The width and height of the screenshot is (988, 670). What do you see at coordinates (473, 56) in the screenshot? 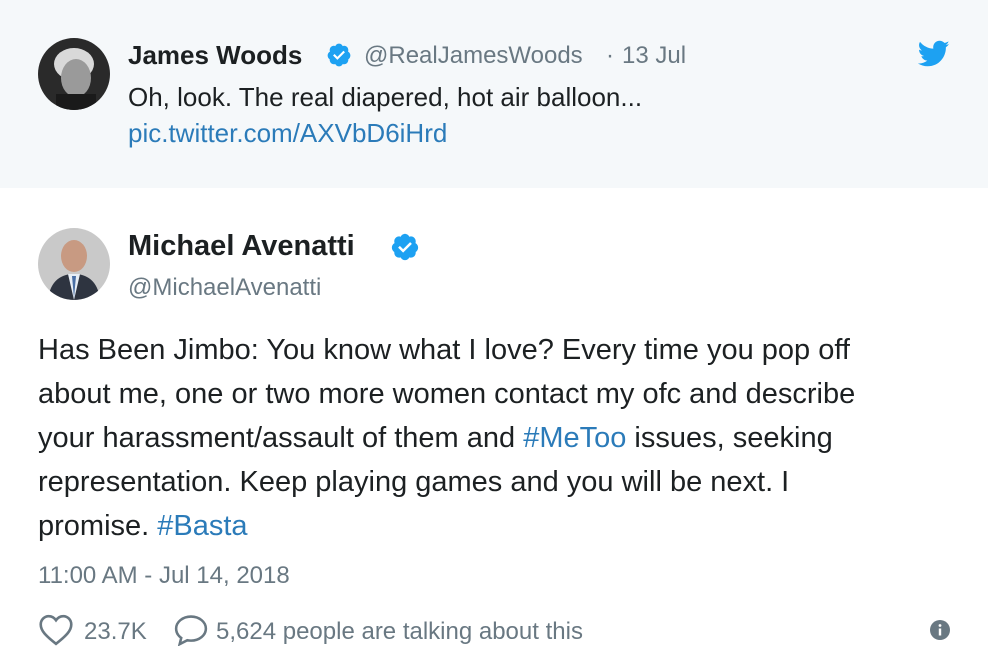
I see `quoted-handle: @RealJamesWoods` at bounding box center [473, 56].